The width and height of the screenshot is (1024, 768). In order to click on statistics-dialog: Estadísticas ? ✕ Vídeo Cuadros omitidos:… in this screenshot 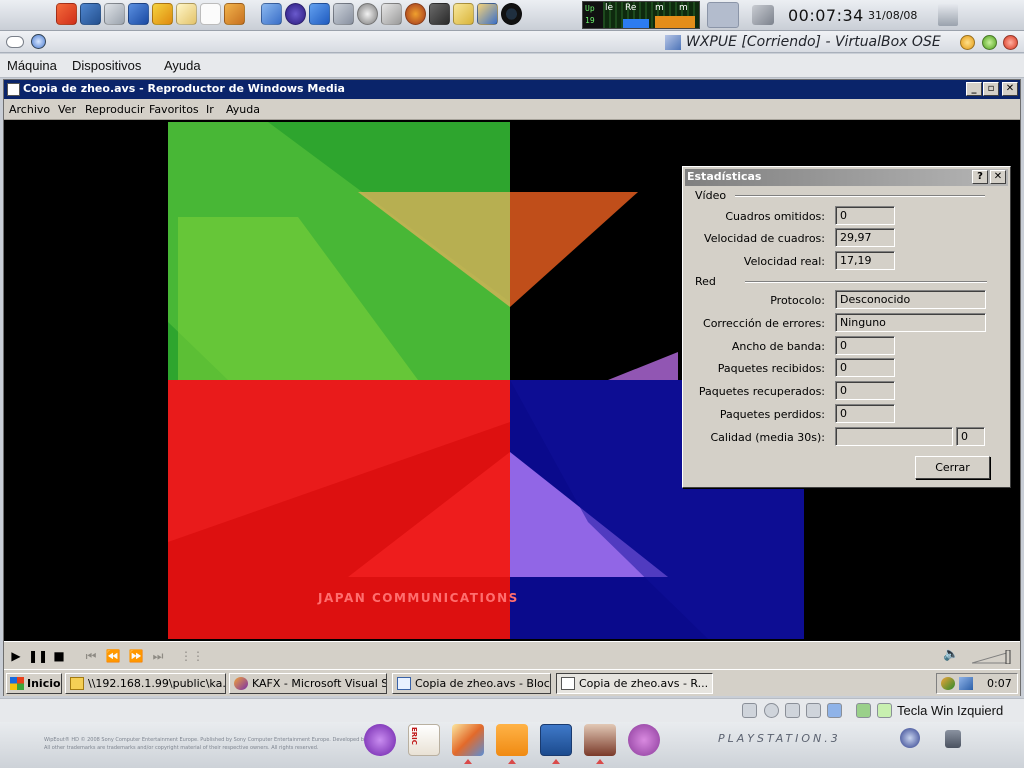, I will do `click(846, 327)`.